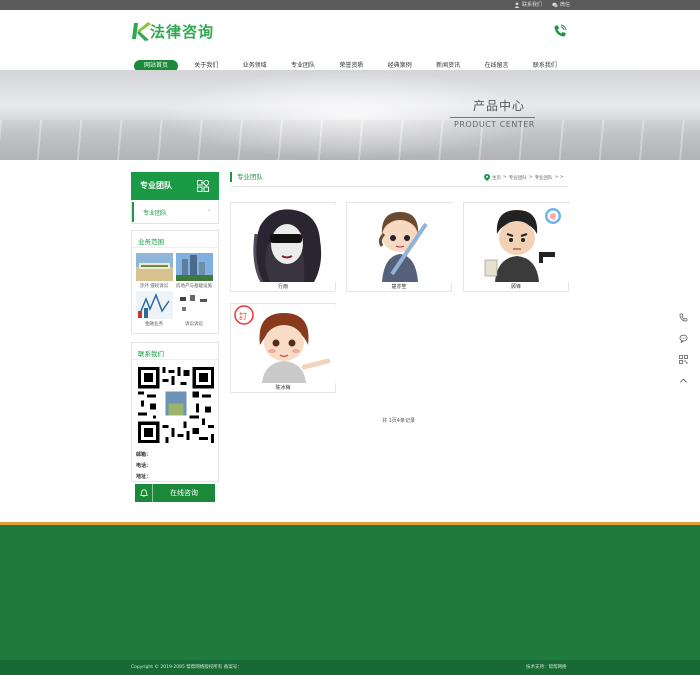  What do you see at coordinates (518, 178) in the screenshot?
I see `breadcrumb-team: 专业团队` at bounding box center [518, 178].